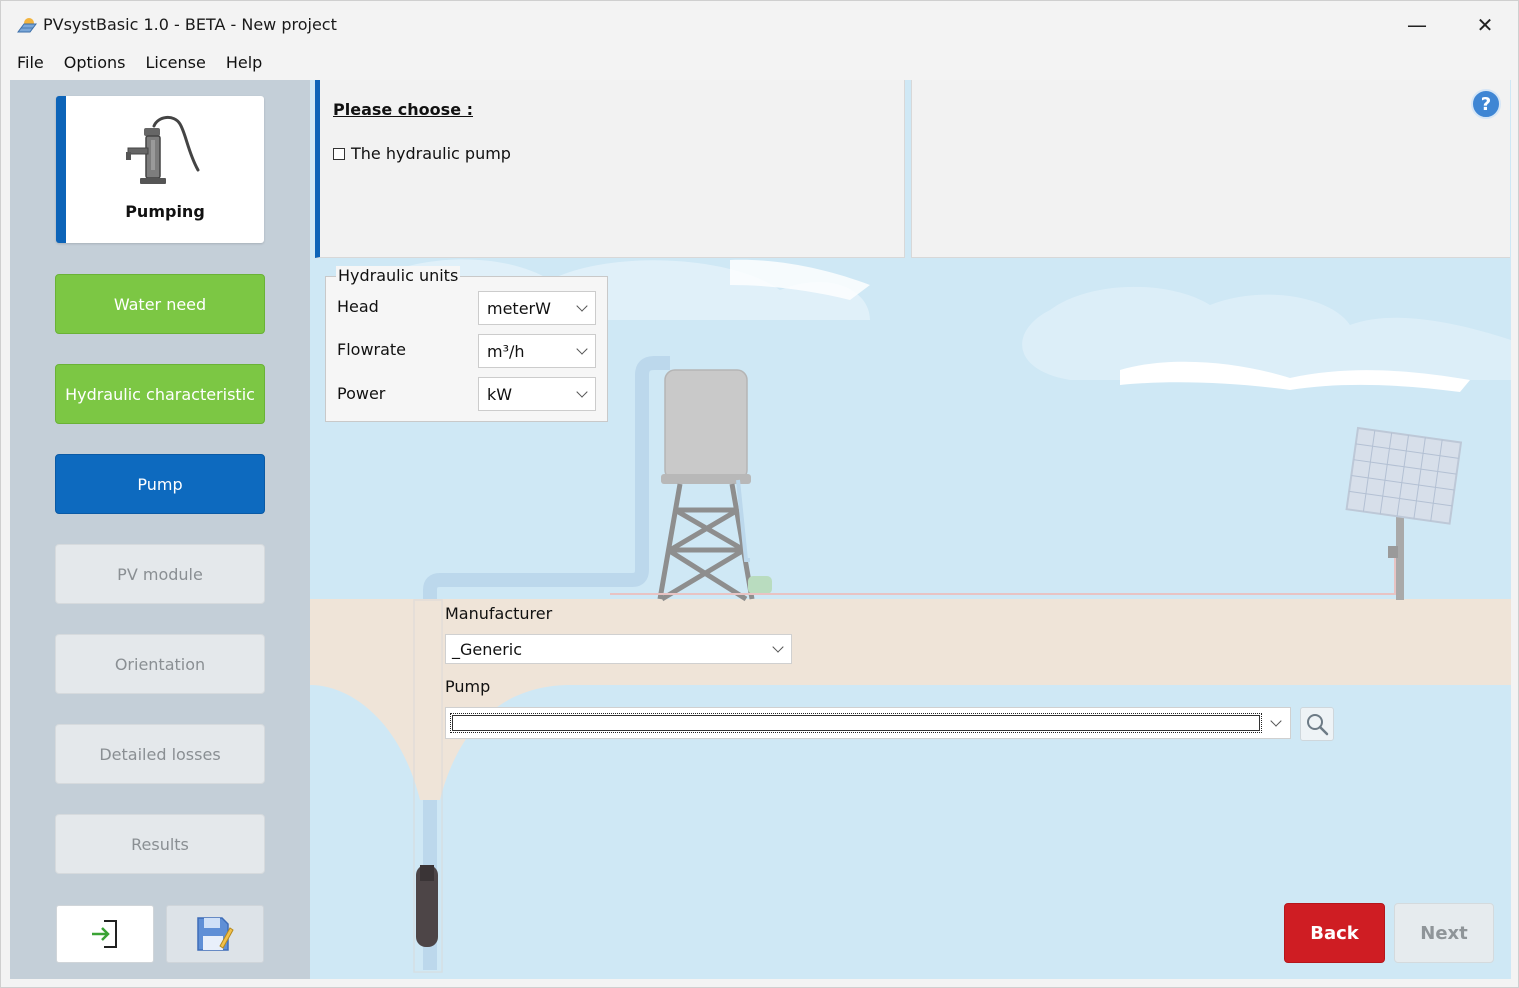 The width and height of the screenshot is (1519, 988). Describe the element at coordinates (487, 649) in the screenshot. I see `manufacturer-value: _Generic` at that location.